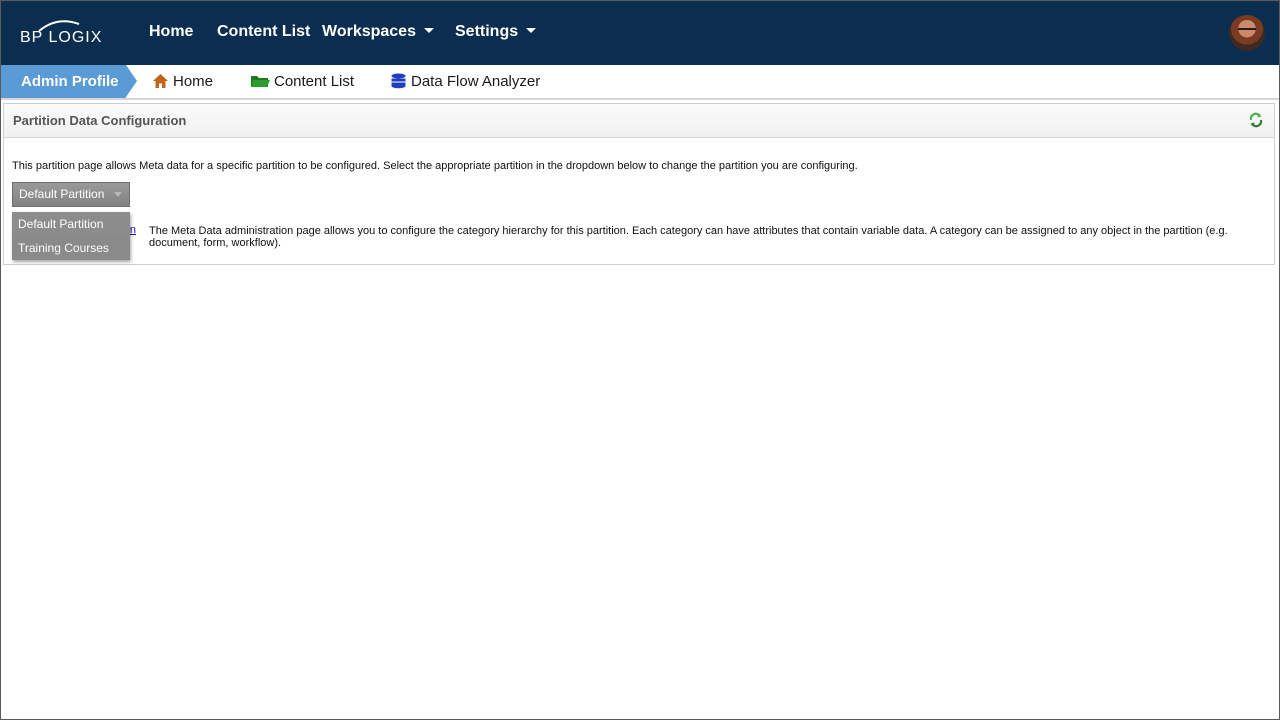  What do you see at coordinates (369, 31) in the screenshot?
I see `nav-workspaces-label: Workspaces` at bounding box center [369, 31].